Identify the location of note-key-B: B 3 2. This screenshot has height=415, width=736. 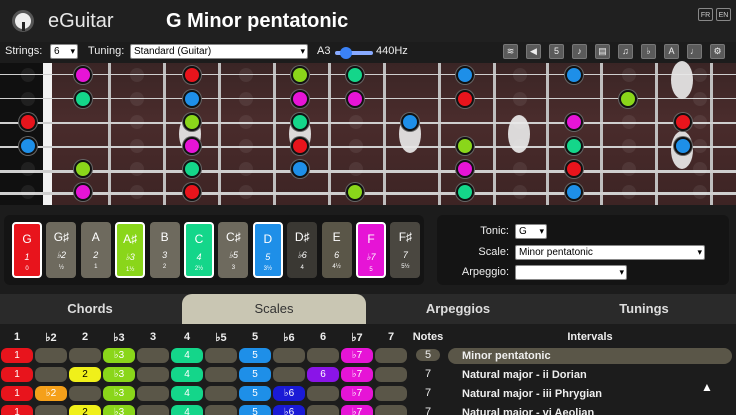
(164, 250).